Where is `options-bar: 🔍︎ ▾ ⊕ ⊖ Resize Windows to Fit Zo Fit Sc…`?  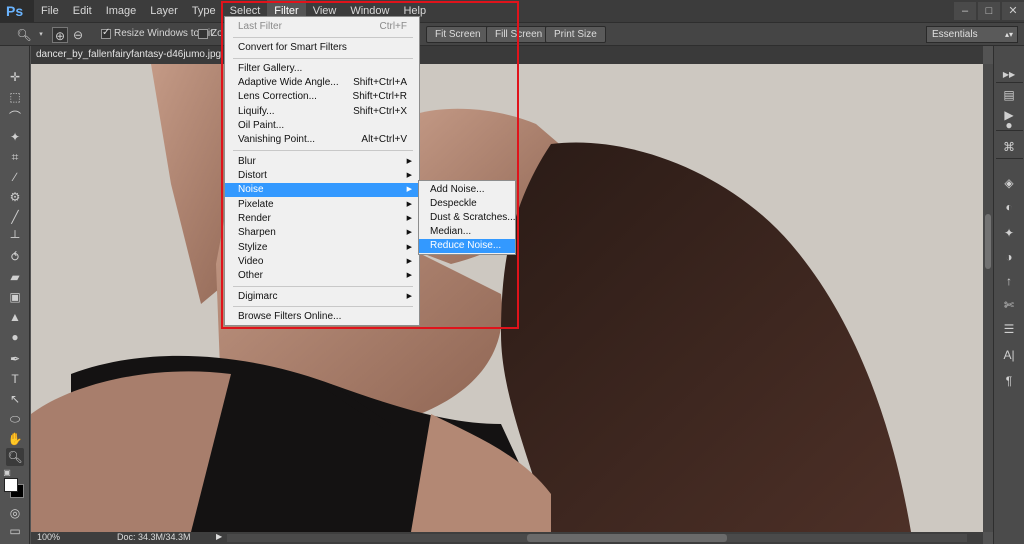
options-bar: 🔍︎ ▾ ⊕ ⊖ Resize Windows to Fit Zo Fit Sc… is located at coordinates (512, 34).